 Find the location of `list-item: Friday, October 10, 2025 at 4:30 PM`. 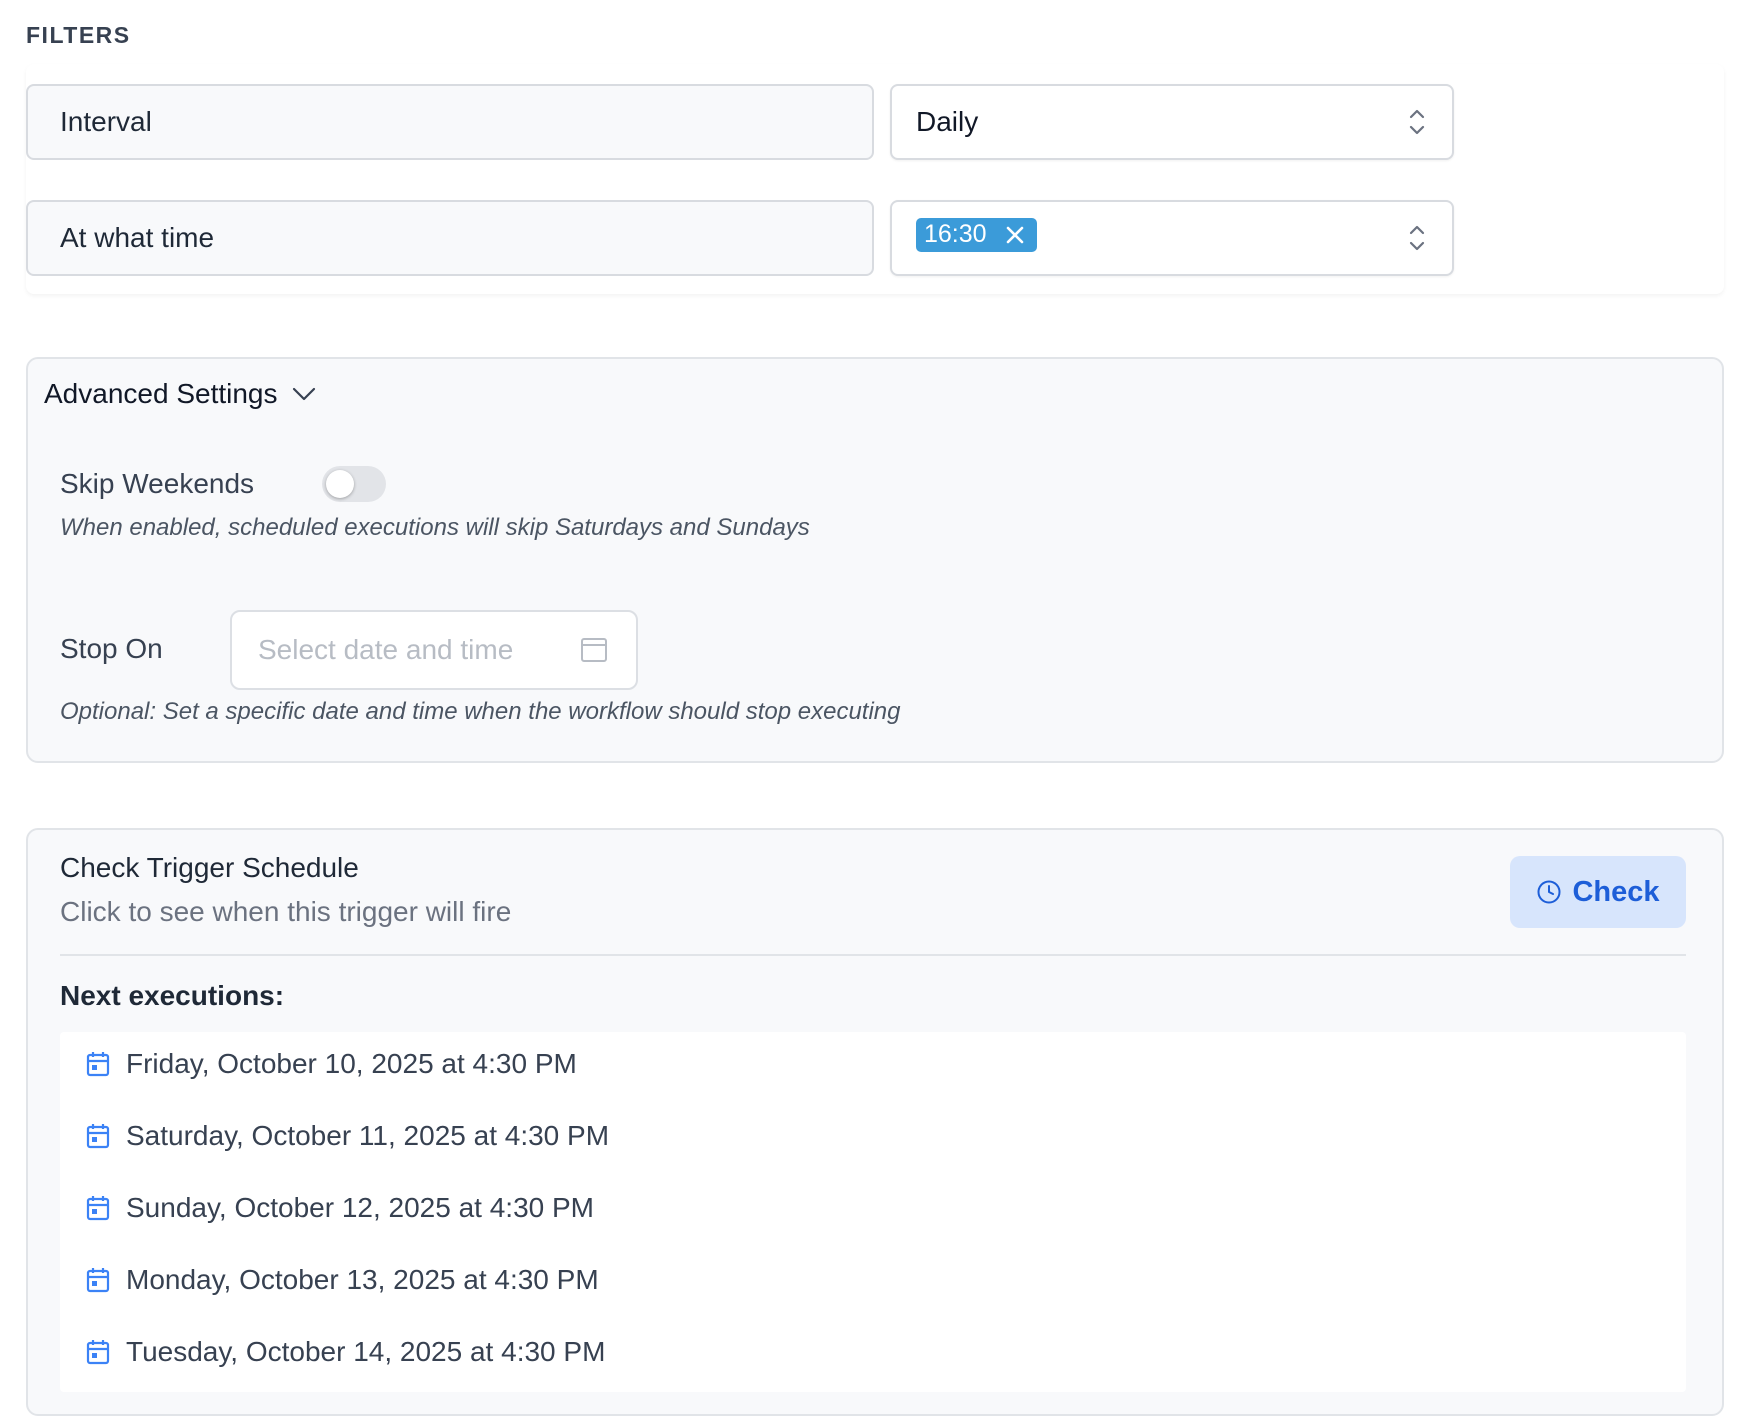

list-item: Friday, October 10, 2025 at 4:30 PM is located at coordinates (331, 1064).